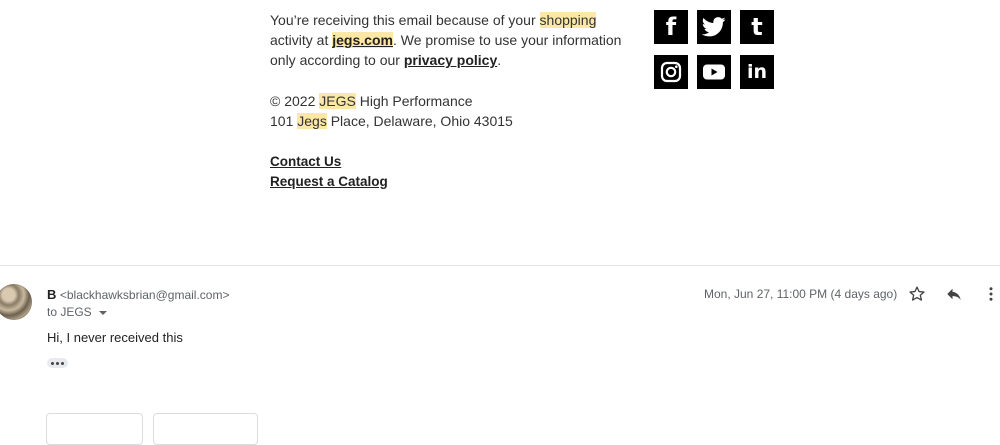  I want to click on message-divider, so click(500, 265).